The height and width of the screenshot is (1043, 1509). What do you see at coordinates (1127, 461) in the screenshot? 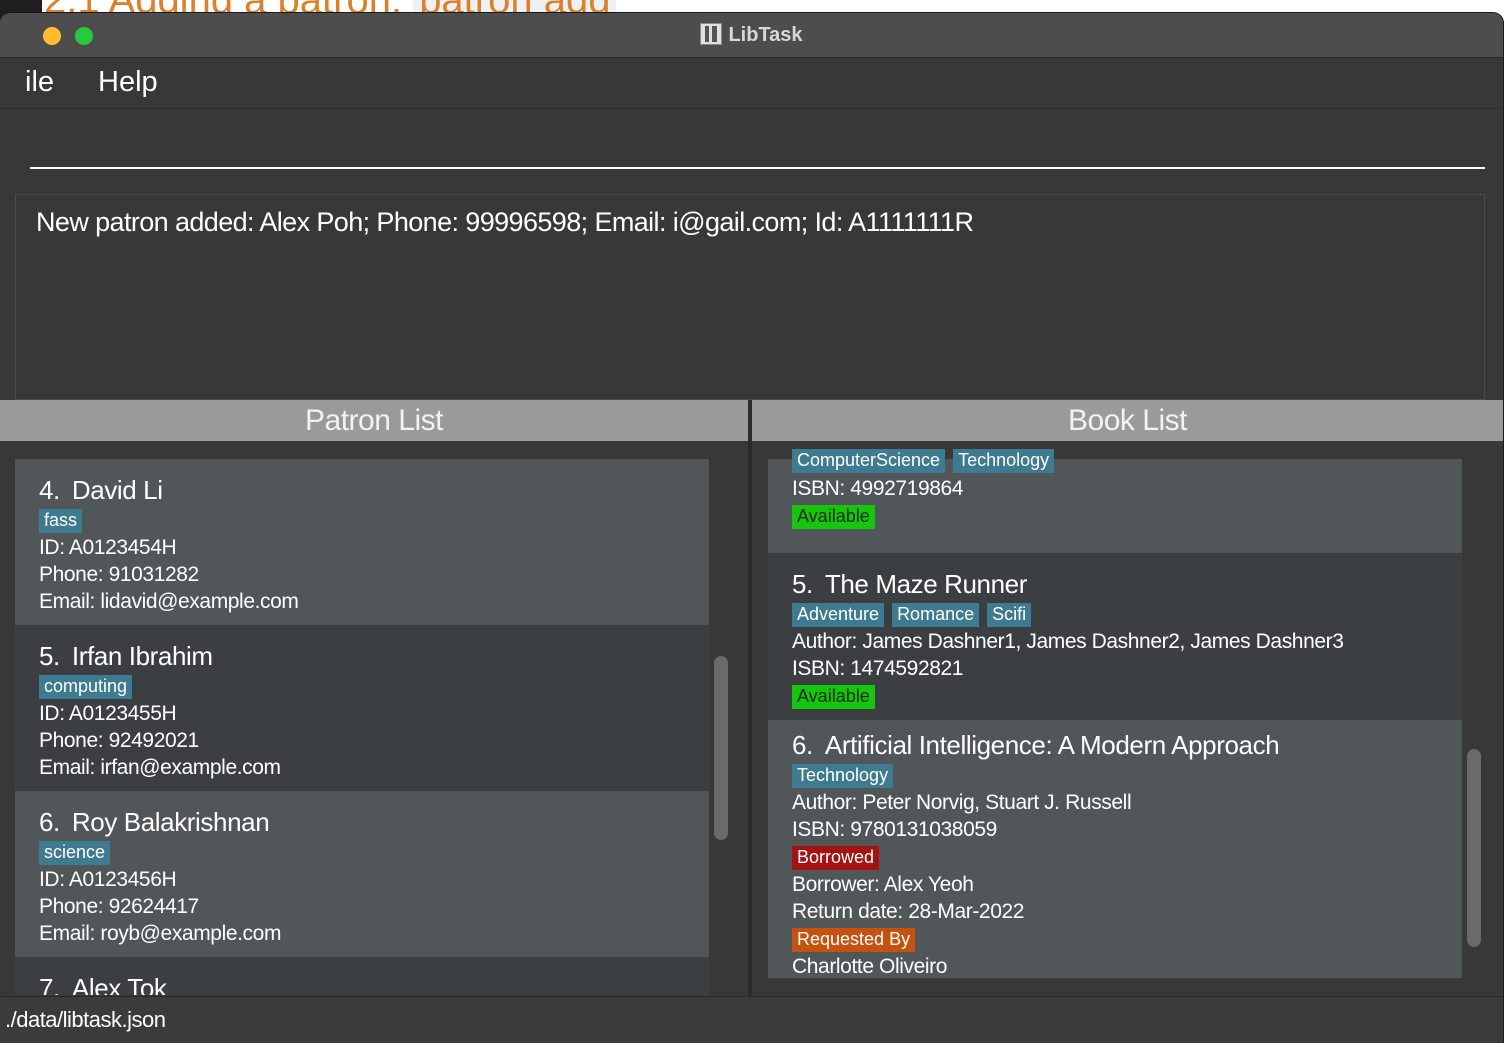
I see `book-tags: ComputerScience Technology` at bounding box center [1127, 461].